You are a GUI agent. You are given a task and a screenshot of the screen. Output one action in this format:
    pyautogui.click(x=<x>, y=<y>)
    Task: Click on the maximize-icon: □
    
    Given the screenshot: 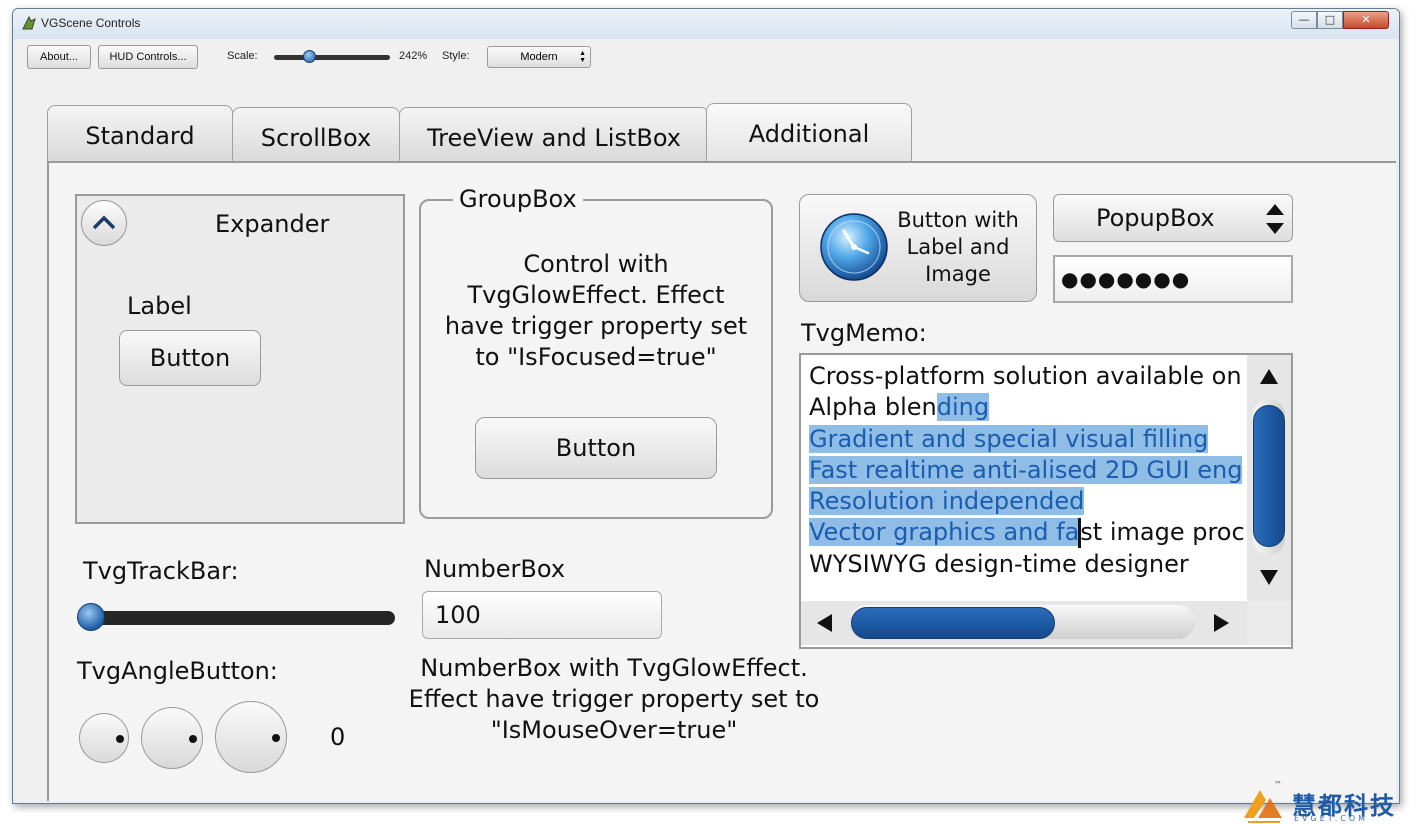 What is the action you would take?
    pyautogui.click(x=1330, y=19)
    